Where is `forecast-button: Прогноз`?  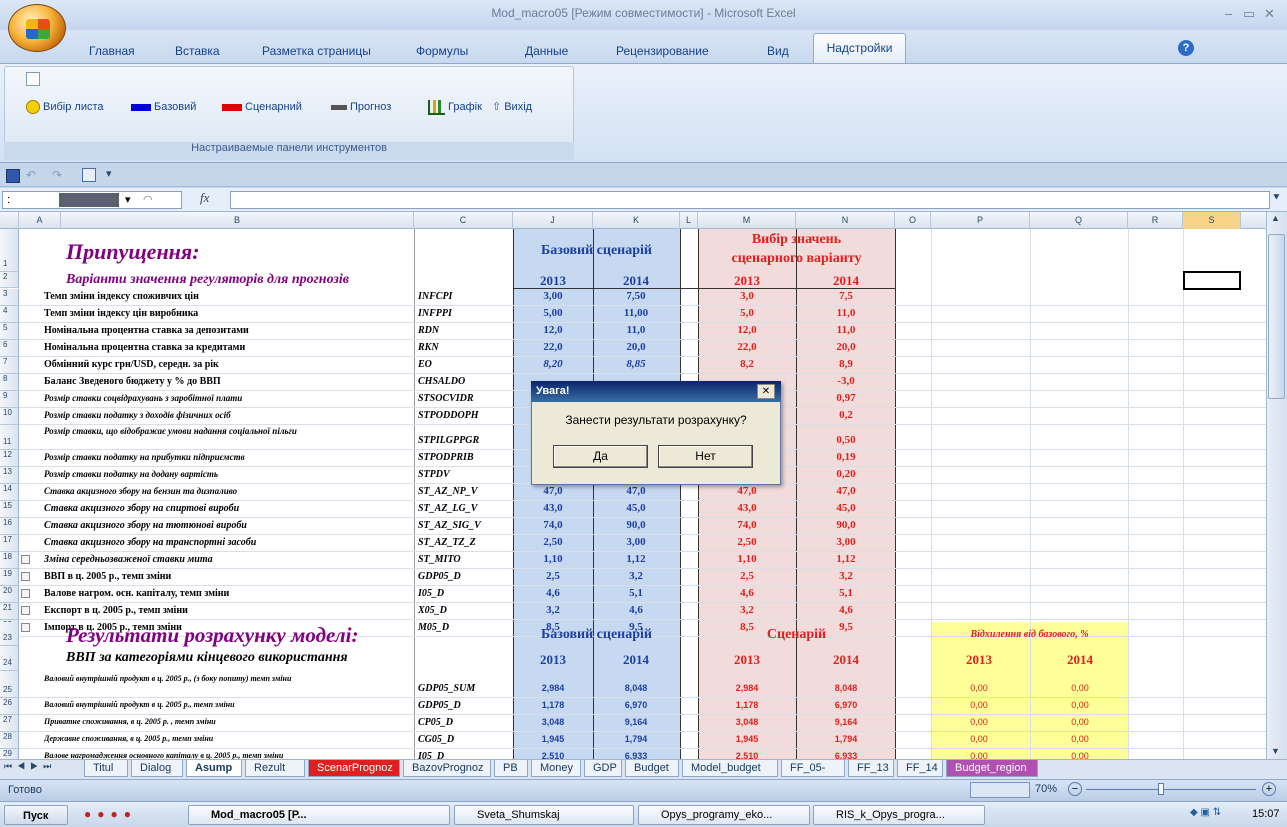
forecast-button: Прогноз is located at coordinates (361, 107).